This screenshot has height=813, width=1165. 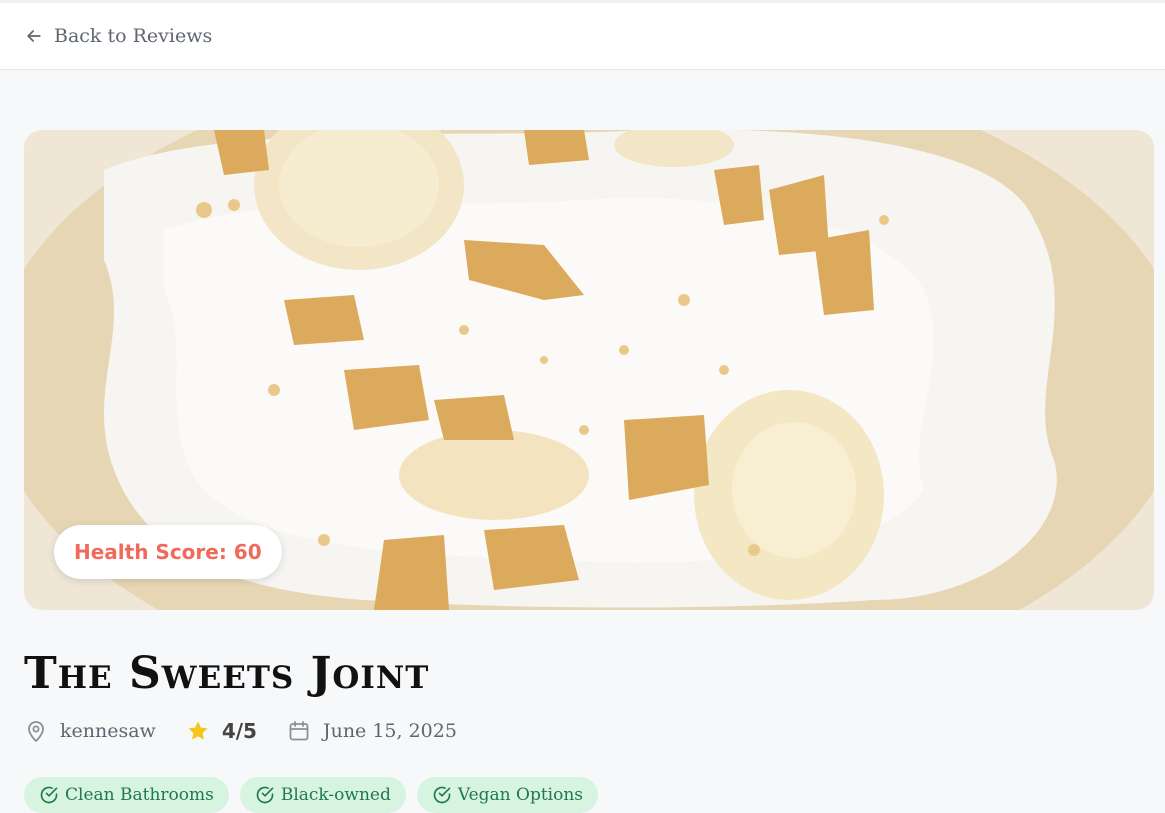 I want to click on page-header: Back to Reviews, so click(x=582, y=36).